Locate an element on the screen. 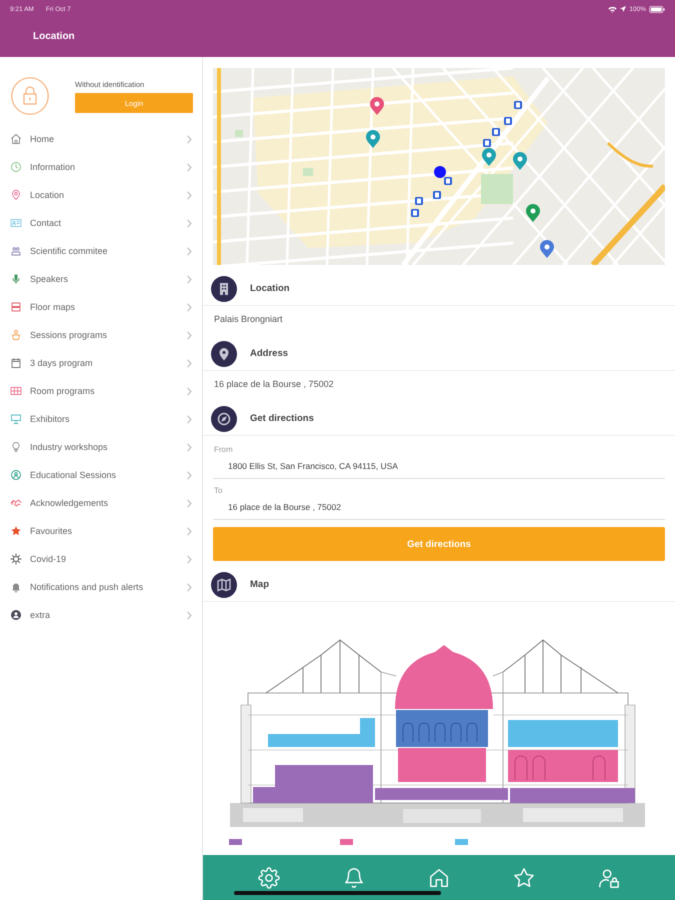 The height and width of the screenshot is (900, 675). lock-avatar-icon is located at coordinates (30, 96).